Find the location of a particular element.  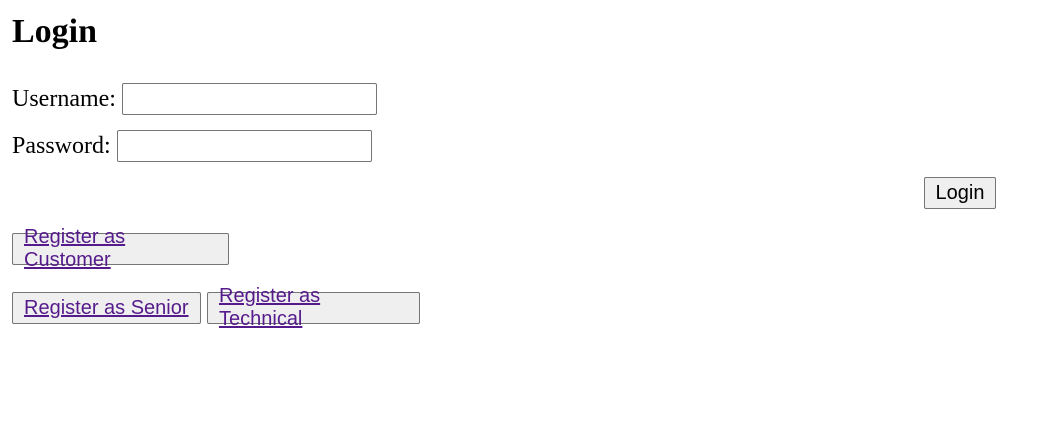

password-label: Password: is located at coordinates (61, 146).